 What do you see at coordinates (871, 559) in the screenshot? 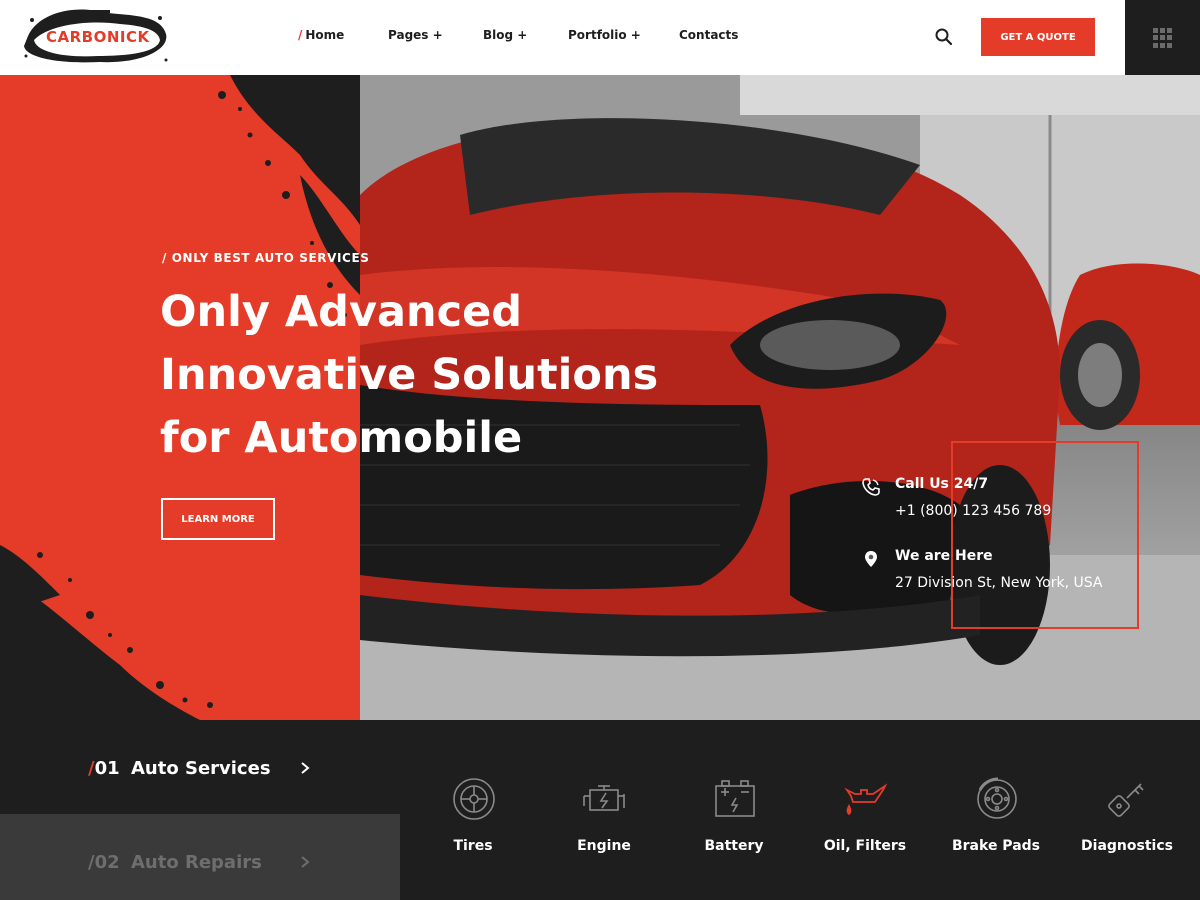
I see `location-pin-icon` at bounding box center [871, 559].